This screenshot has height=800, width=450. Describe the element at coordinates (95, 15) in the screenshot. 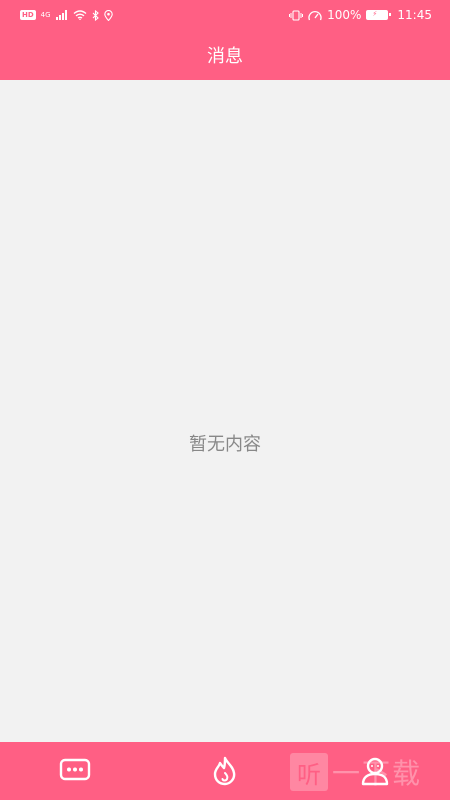

I see `bluetooth-icon` at that location.